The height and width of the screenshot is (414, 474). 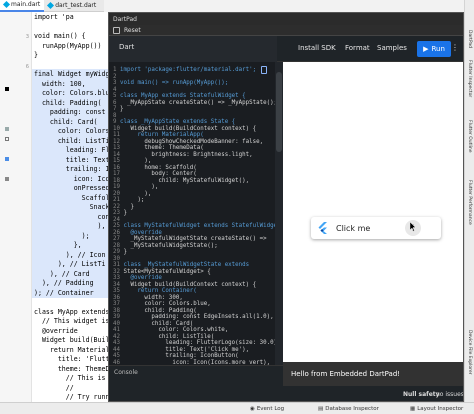 I want to click on flutter-inspector-tab: Flutter Inspector, so click(x=469, y=78).